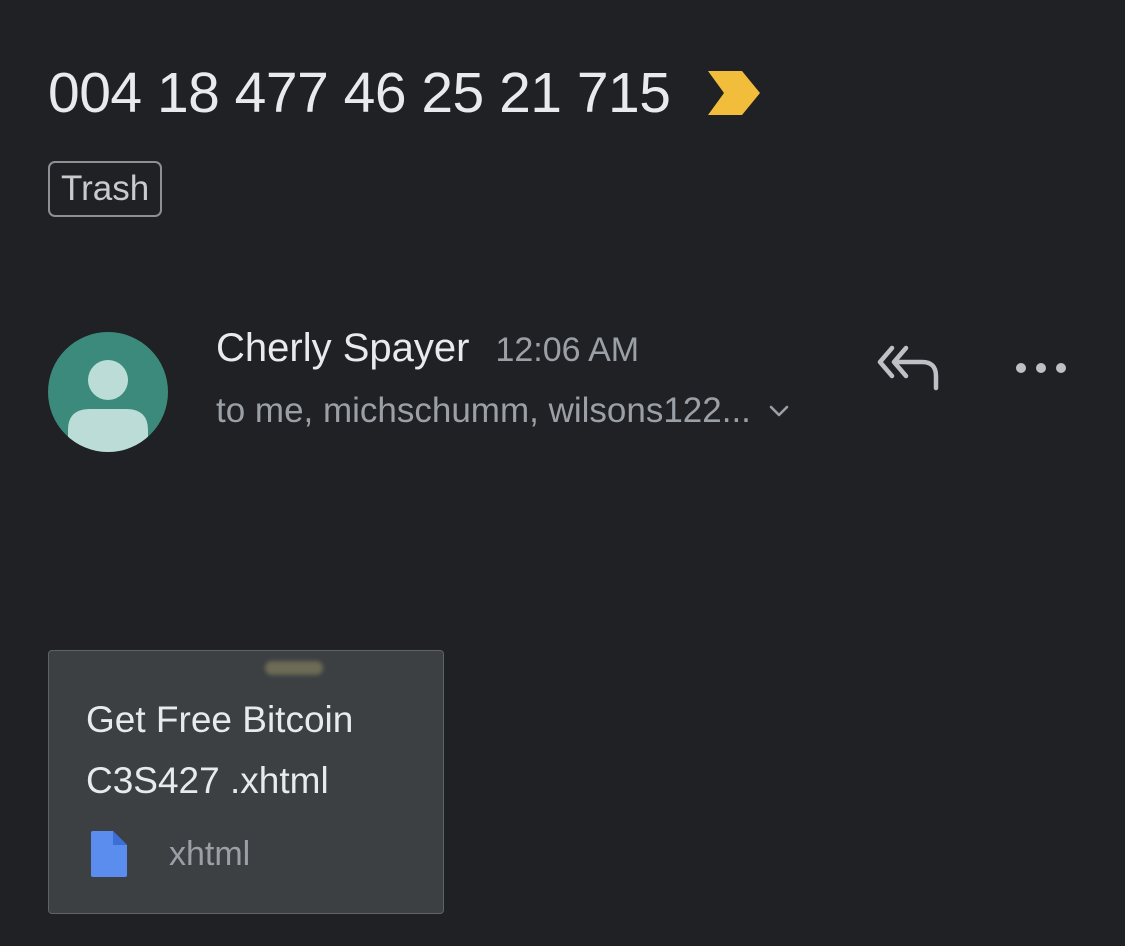  What do you see at coordinates (342, 348) in the screenshot?
I see `sender-name: Cherly Spayer` at bounding box center [342, 348].